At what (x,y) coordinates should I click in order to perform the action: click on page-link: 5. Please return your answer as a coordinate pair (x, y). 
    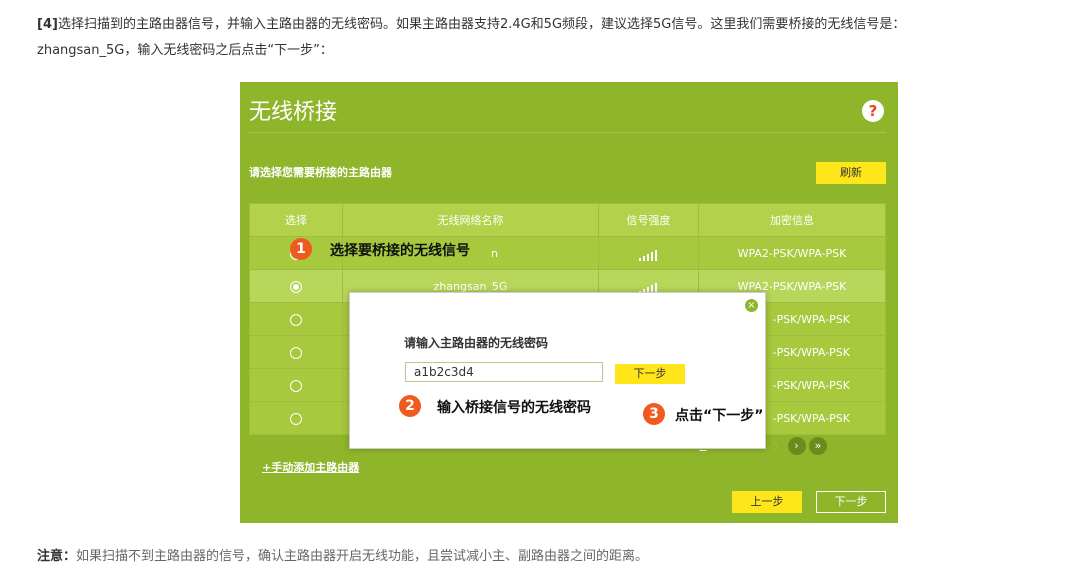
    Looking at the image, I should click on (775, 445).